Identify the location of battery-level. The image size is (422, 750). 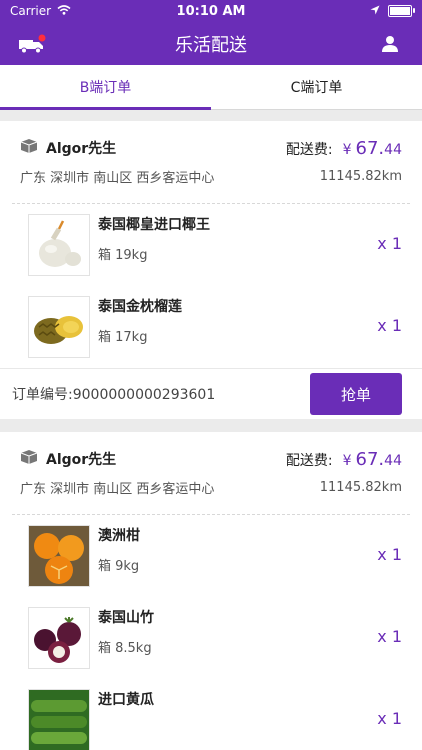
(400, 11).